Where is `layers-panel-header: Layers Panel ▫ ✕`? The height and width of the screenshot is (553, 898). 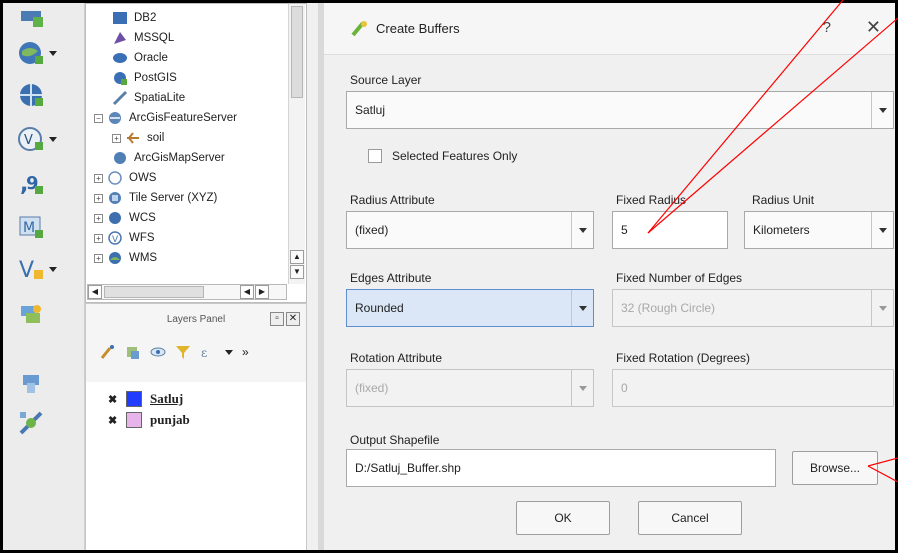 layers-panel-header: Layers Panel ▫ ✕ is located at coordinates (196, 319).